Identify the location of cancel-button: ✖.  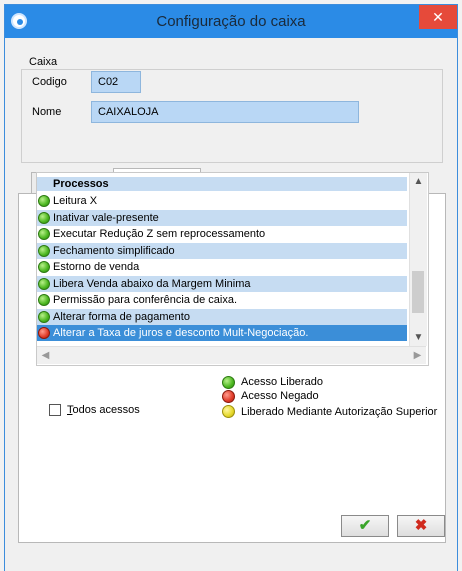
(421, 526).